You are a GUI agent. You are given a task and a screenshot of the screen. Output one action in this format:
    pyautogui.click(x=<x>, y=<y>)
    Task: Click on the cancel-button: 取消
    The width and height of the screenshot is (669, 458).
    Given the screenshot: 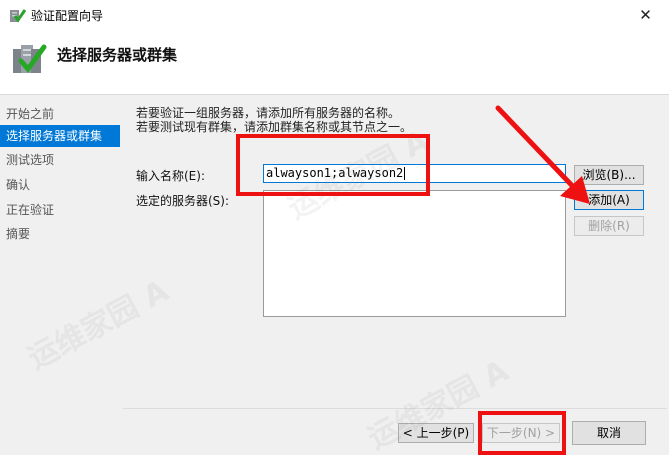 What is the action you would take?
    pyautogui.click(x=609, y=433)
    